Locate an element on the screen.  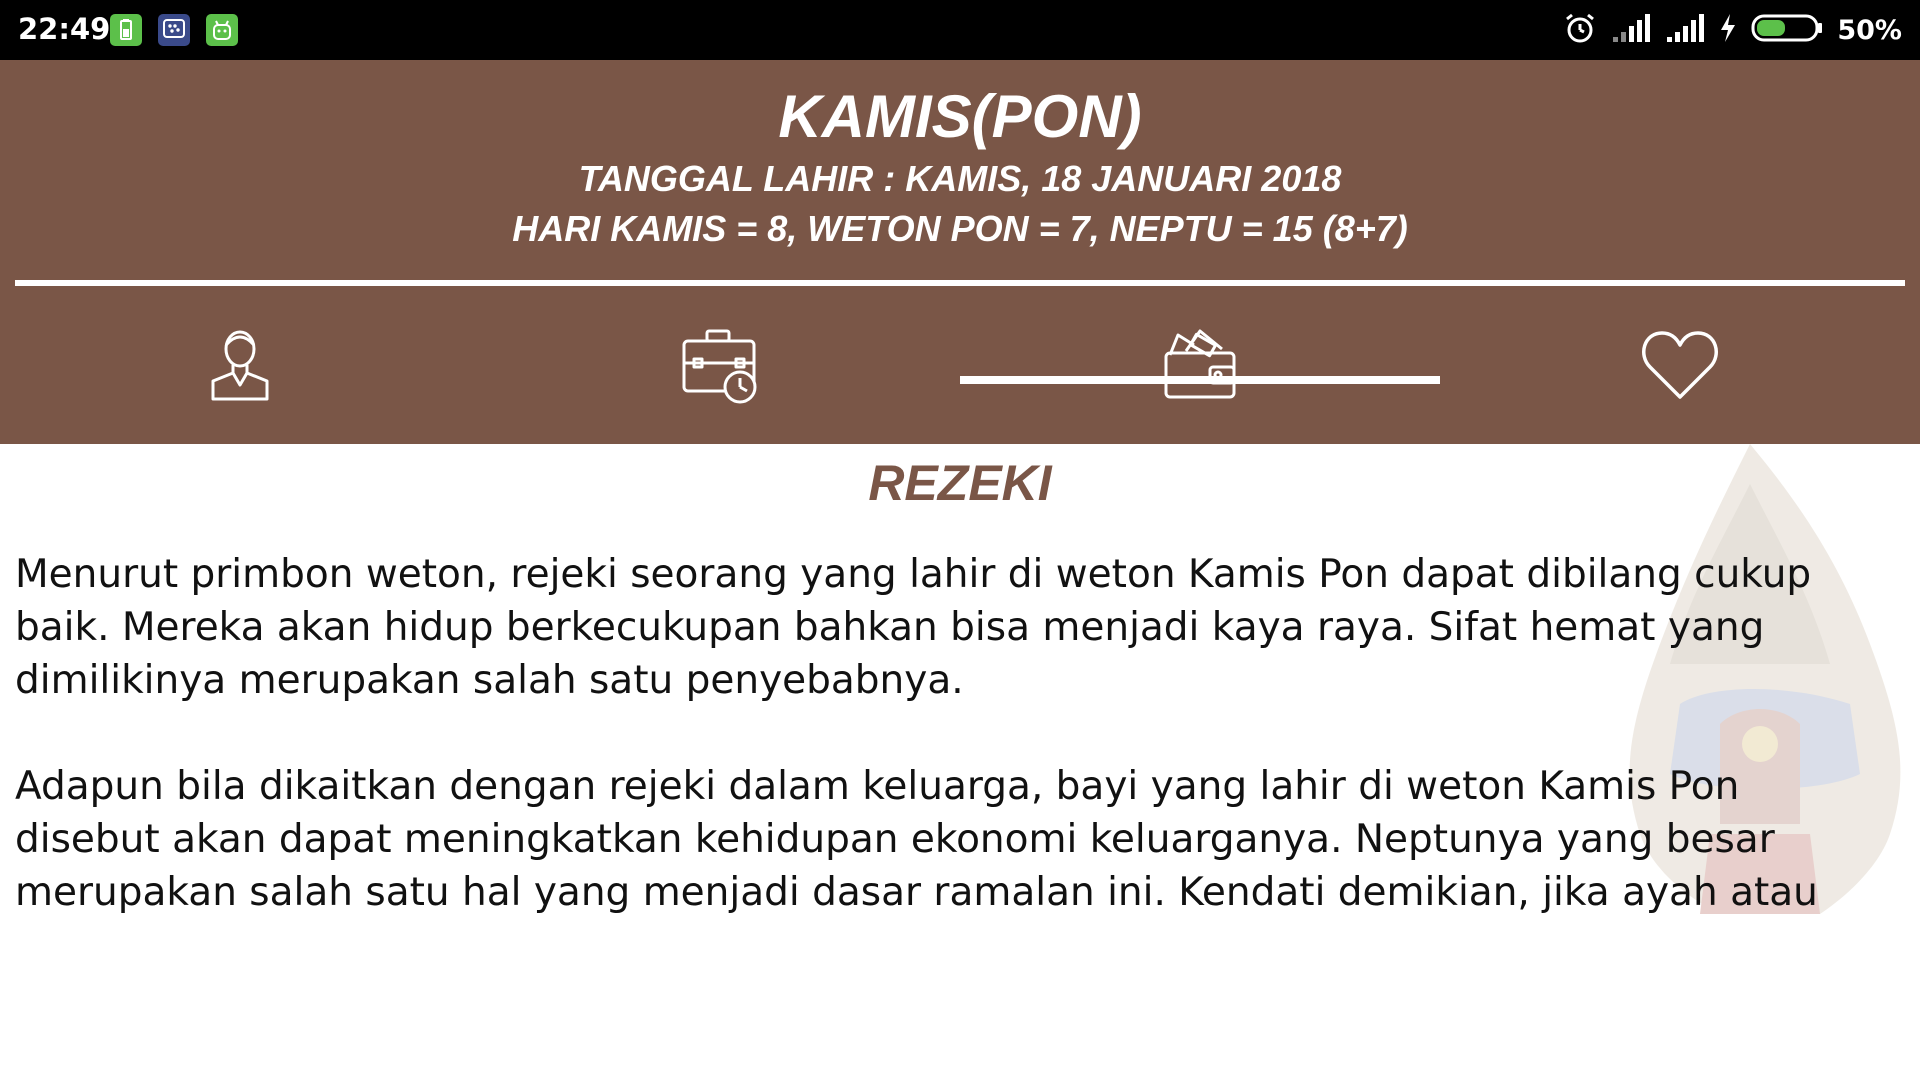
wallet-icon is located at coordinates (1200, 365).